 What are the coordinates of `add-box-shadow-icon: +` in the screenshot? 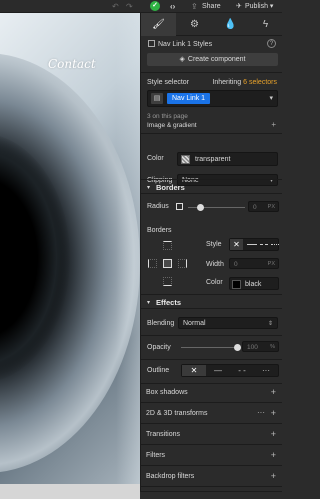 It's located at (273, 392).